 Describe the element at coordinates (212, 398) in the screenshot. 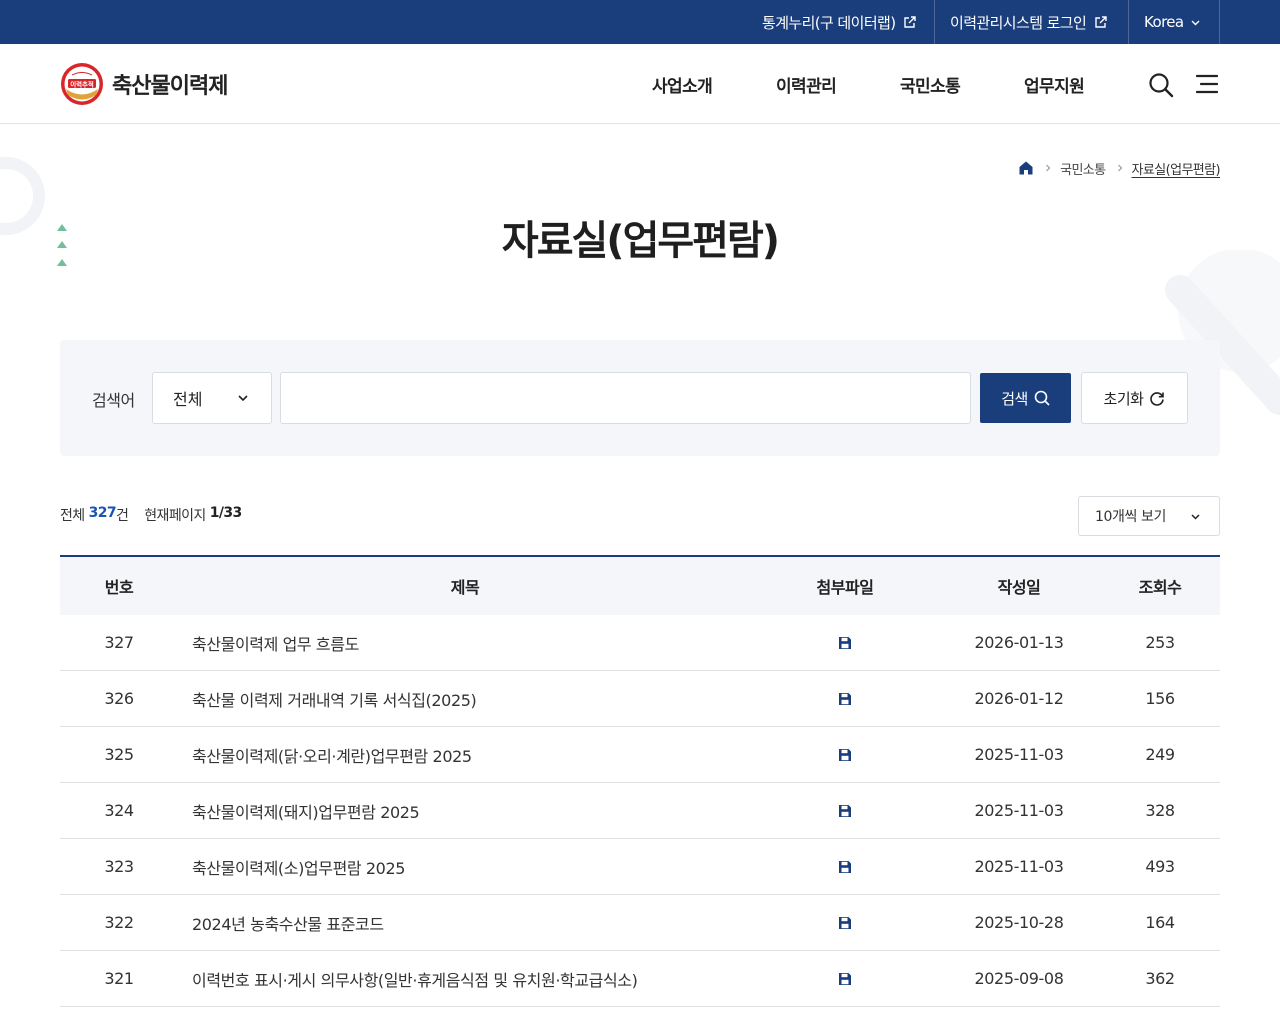

I see `search-scope-select: 전체` at that location.